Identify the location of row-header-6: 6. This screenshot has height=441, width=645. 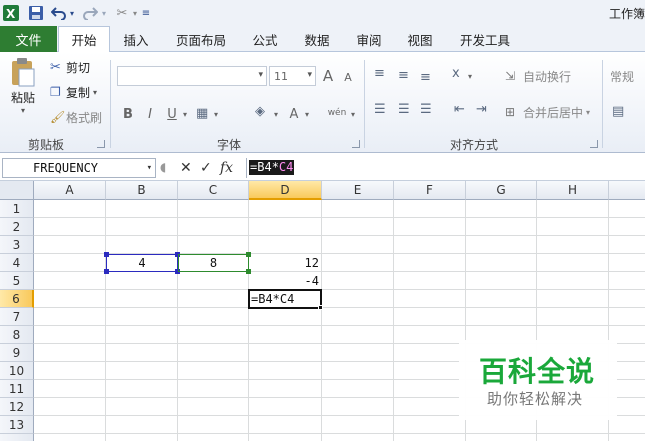
(17, 299).